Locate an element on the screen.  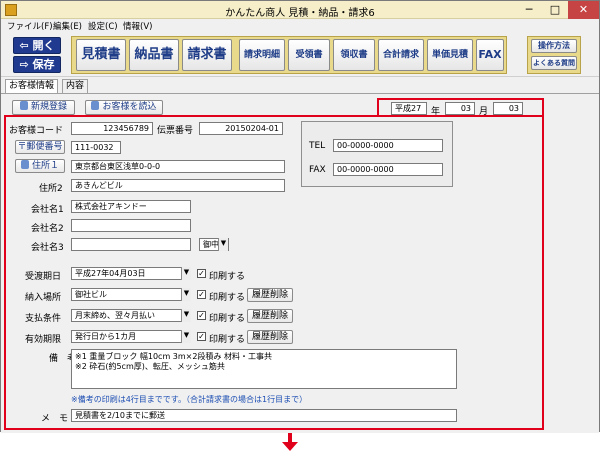
address2-label: 住所2 is located at coordinates (51, 189).